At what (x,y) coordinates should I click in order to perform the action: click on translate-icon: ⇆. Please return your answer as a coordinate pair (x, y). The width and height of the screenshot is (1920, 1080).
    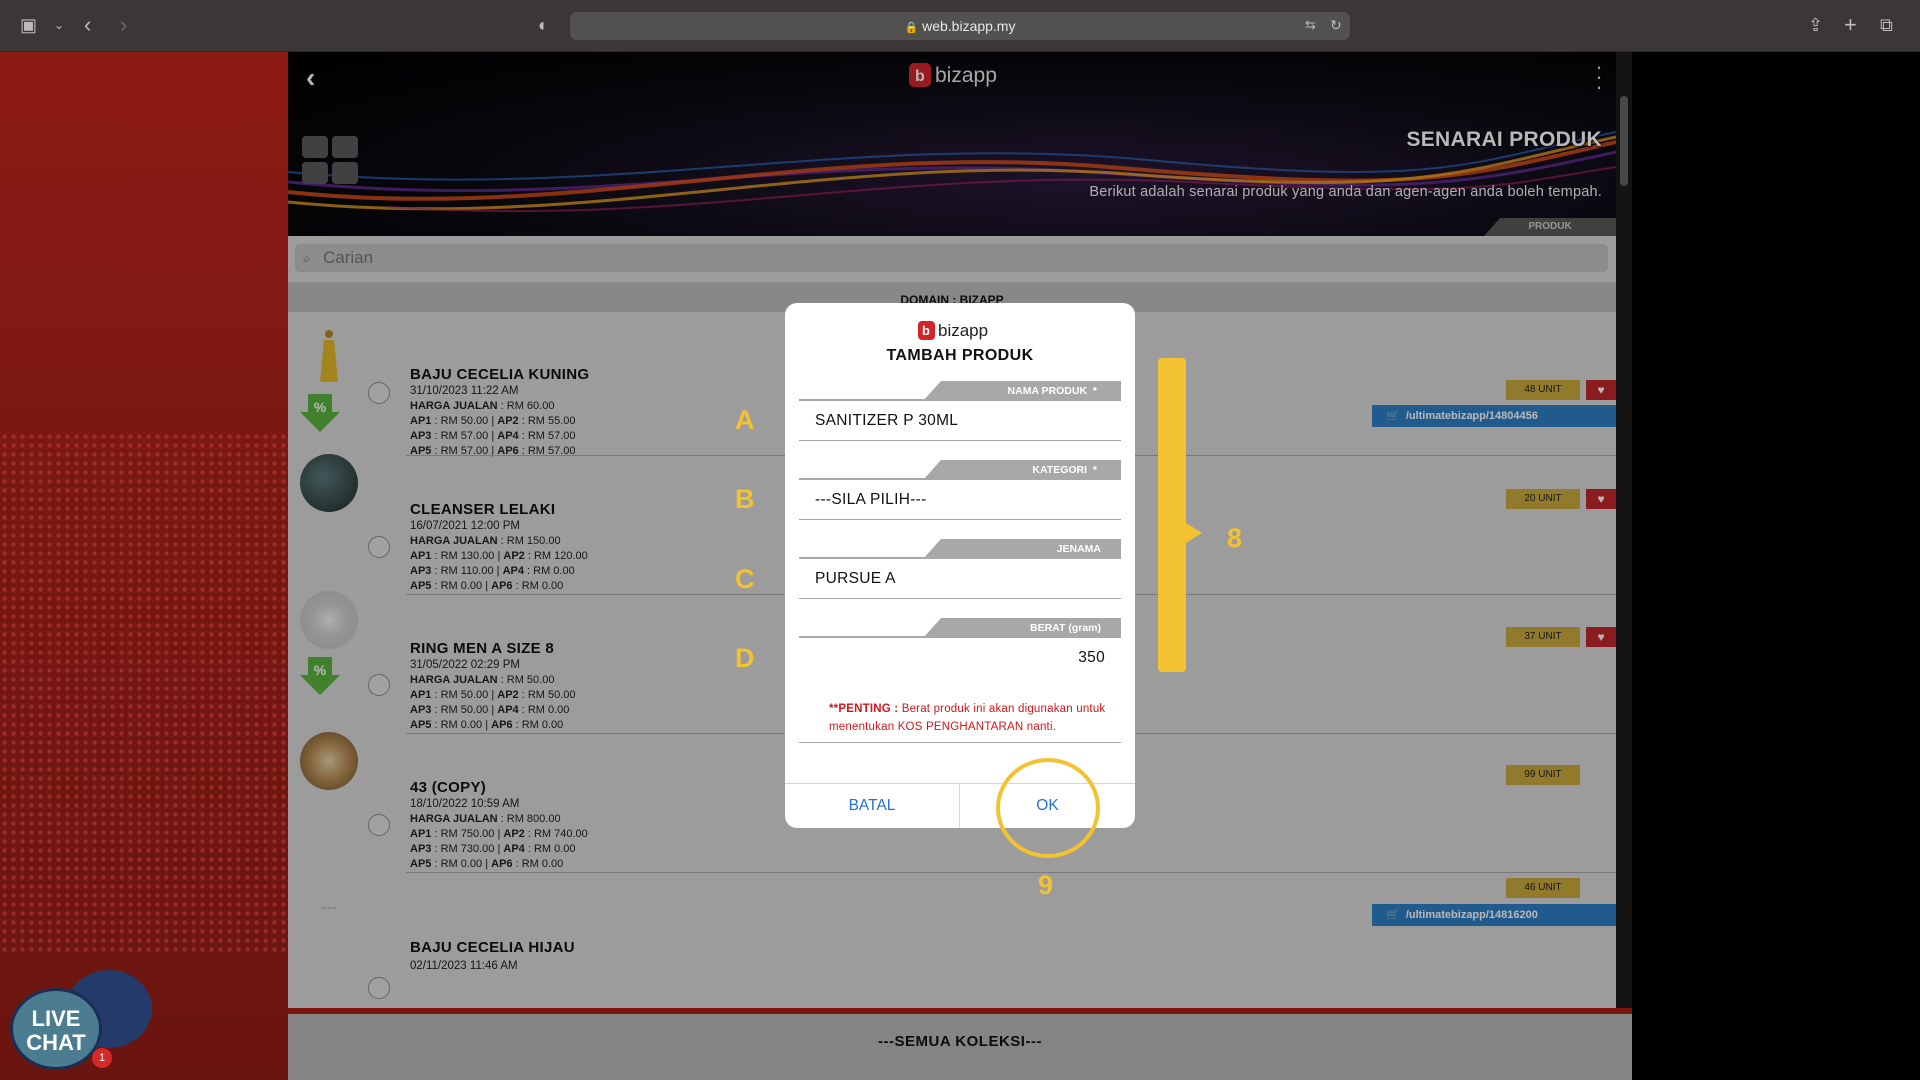
    Looking at the image, I should click on (1310, 25).